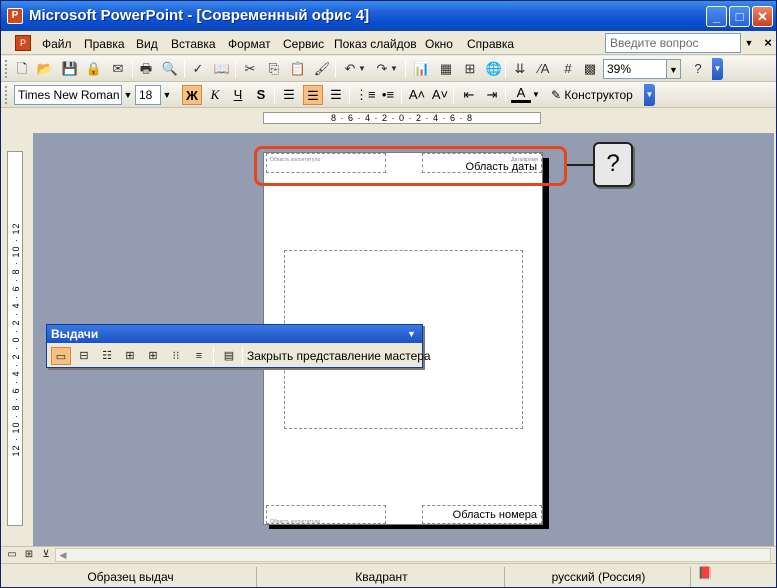 The width and height of the screenshot is (777, 588). What do you see at coordinates (490, 44) in the screenshot?
I see `menu-help: Справка` at bounding box center [490, 44].